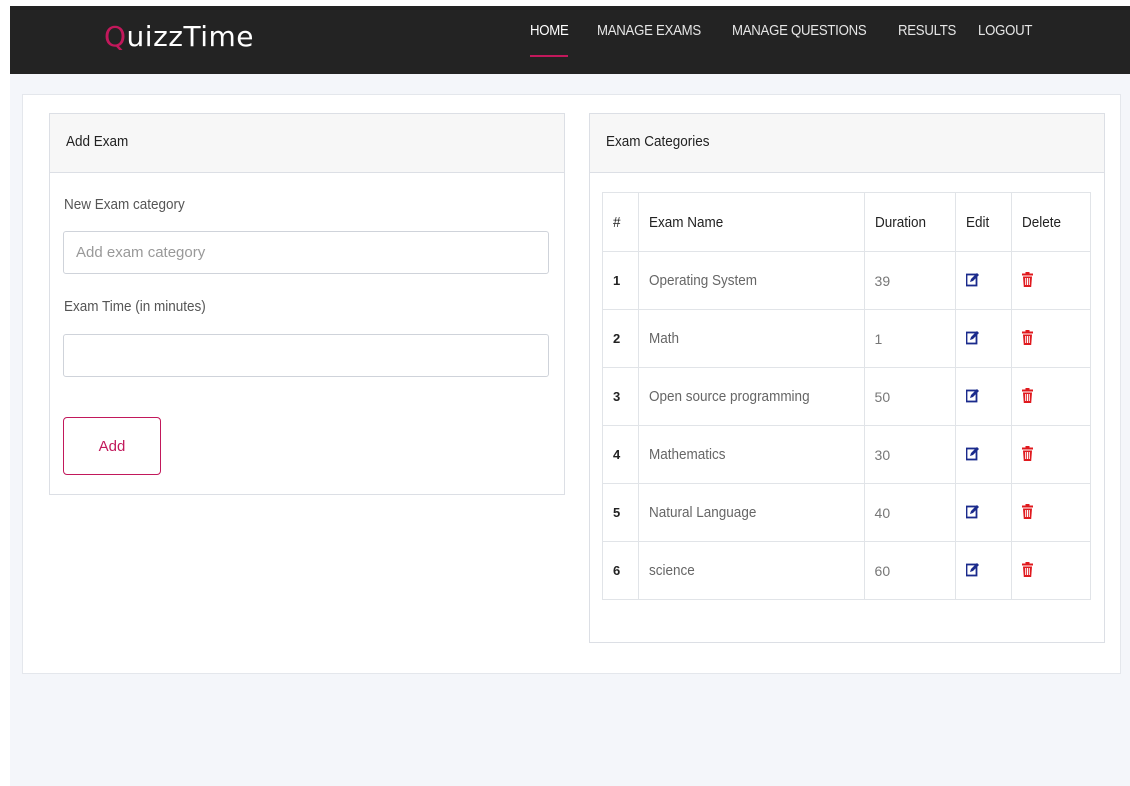 The image size is (1130, 786). I want to click on brand-logo: QuizzTime, so click(179, 36).